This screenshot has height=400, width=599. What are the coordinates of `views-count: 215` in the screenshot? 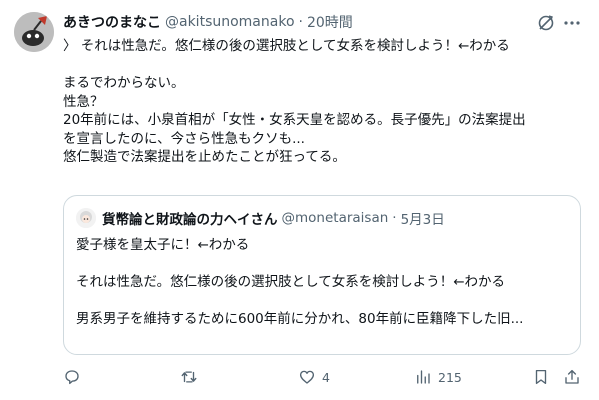 It's located at (450, 377).